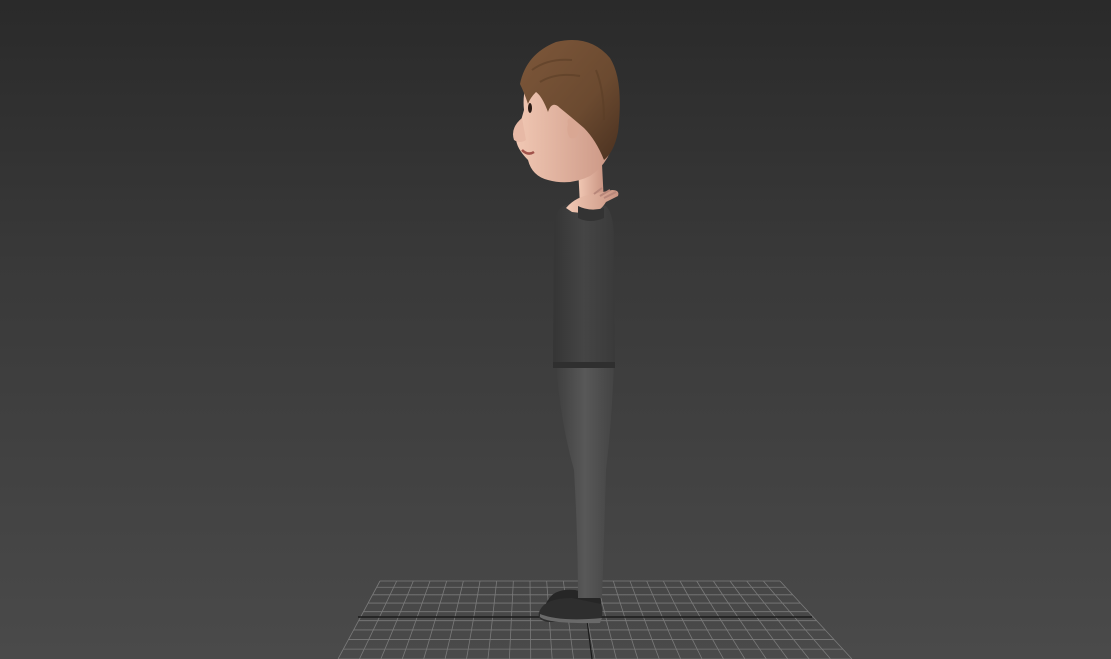 Image resolution: width=1111 pixels, height=659 pixels. What do you see at coordinates (584, 284) in the screenshot?
I see `shirt` at bounding box center [584, 284].